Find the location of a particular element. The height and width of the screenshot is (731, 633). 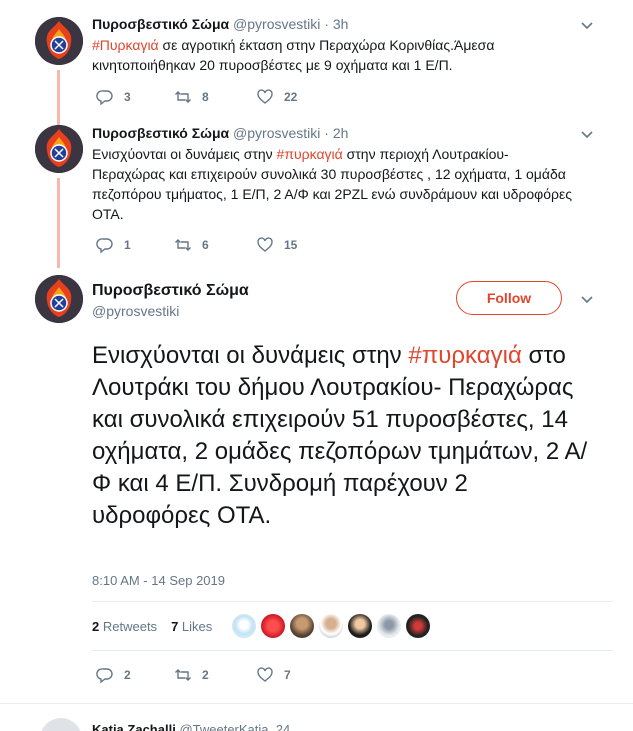

tweet-header: Πυροσβεστικό Σώμα @pyrosvestiki · 2h is located at coordinates (220, 133).